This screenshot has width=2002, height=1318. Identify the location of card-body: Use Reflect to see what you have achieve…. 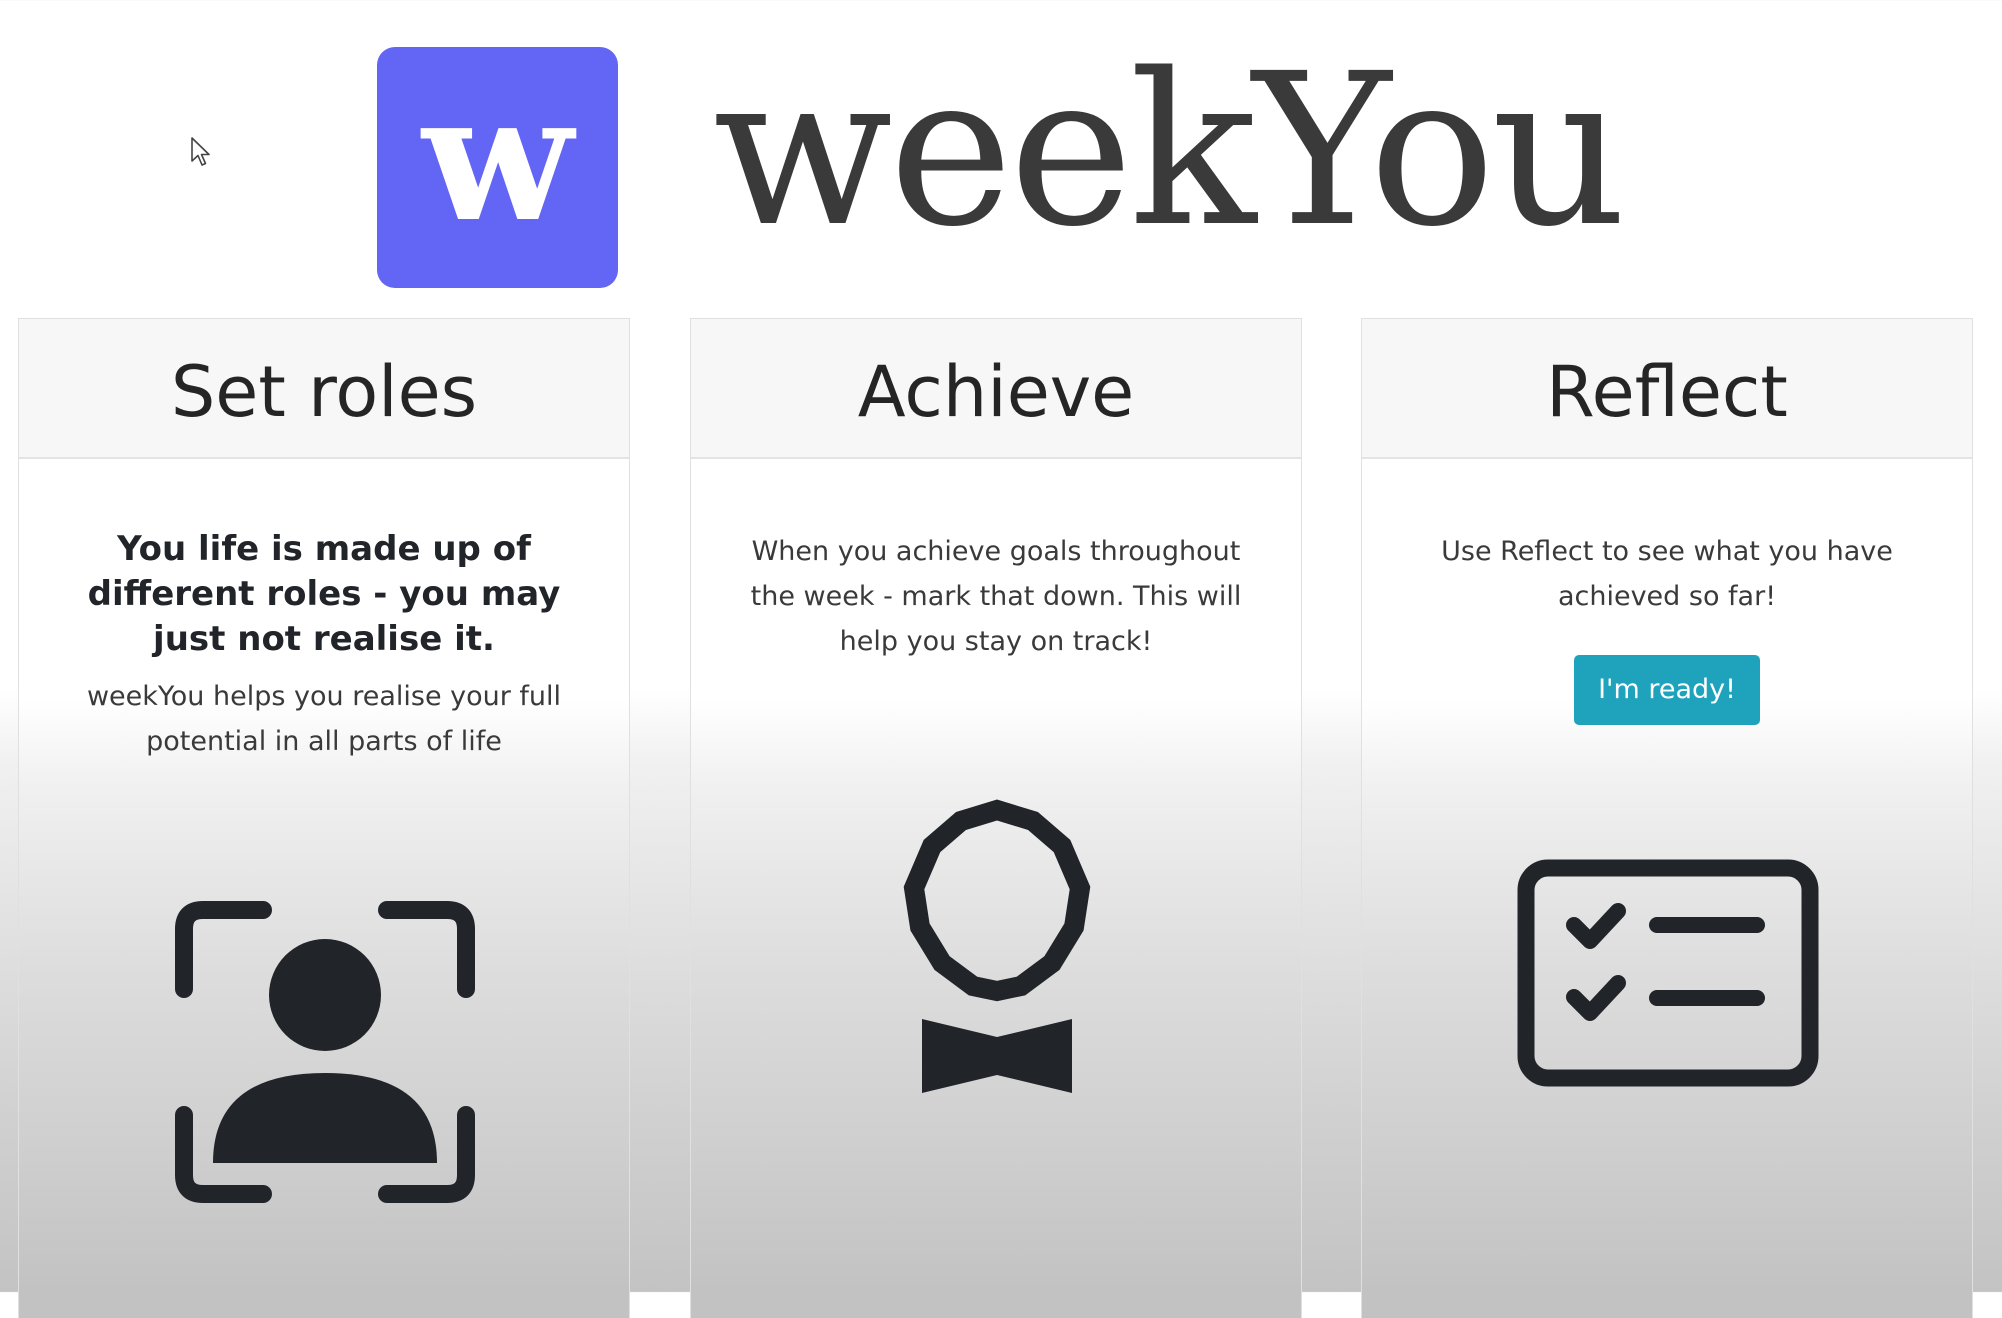
(1667, 627).